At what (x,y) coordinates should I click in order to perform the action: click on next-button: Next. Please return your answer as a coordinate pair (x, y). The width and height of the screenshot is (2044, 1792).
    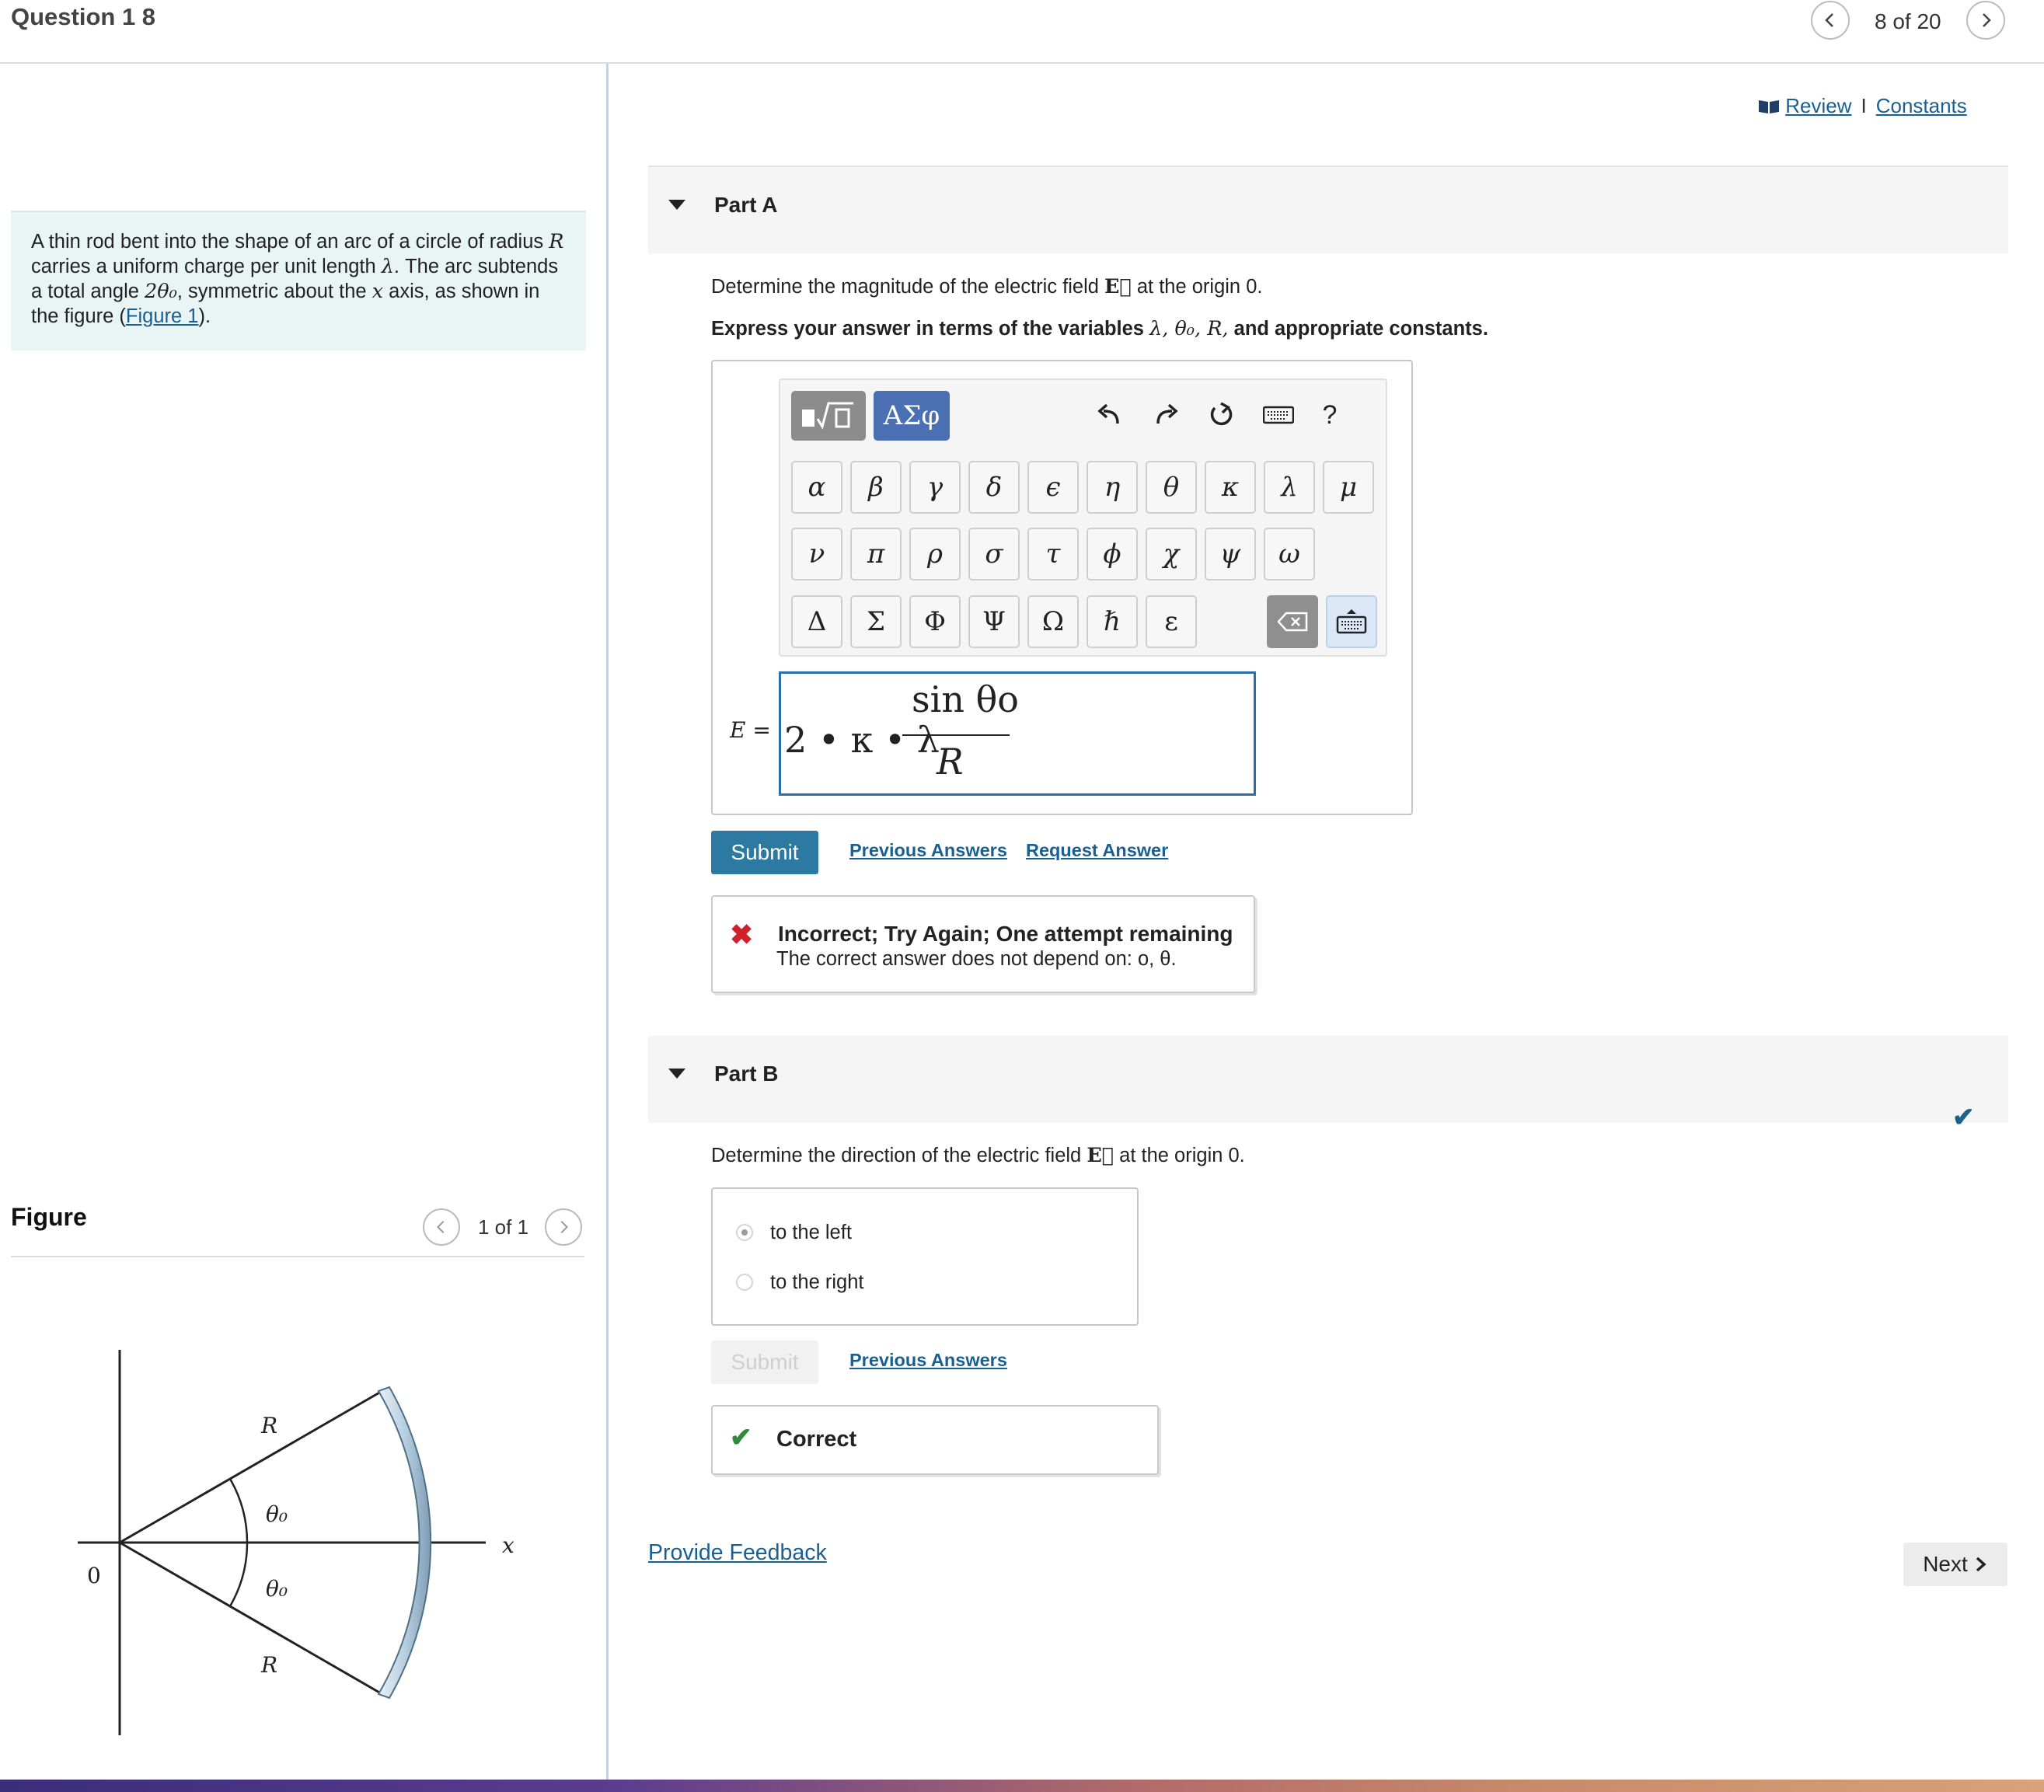
    Looking at the image, I should click on (1955, 1564).